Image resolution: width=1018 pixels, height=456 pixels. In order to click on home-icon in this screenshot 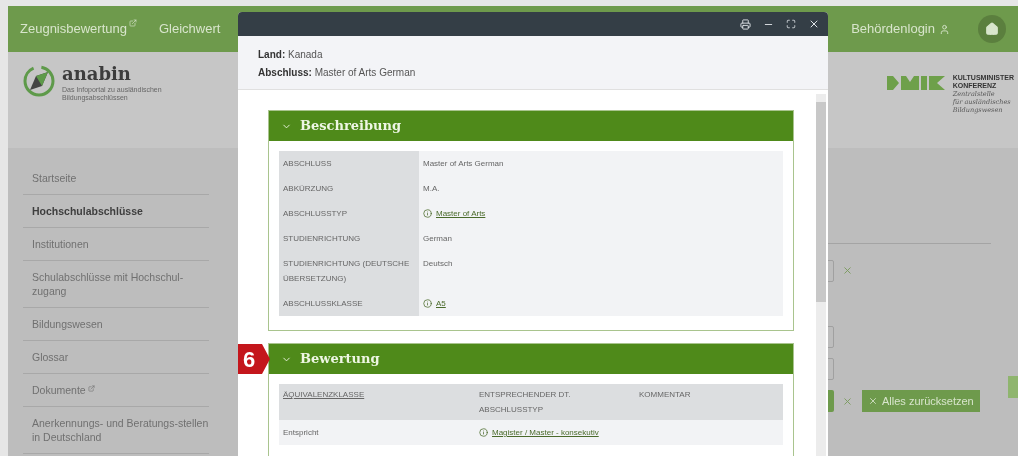, I will do `click(992, 29)`.